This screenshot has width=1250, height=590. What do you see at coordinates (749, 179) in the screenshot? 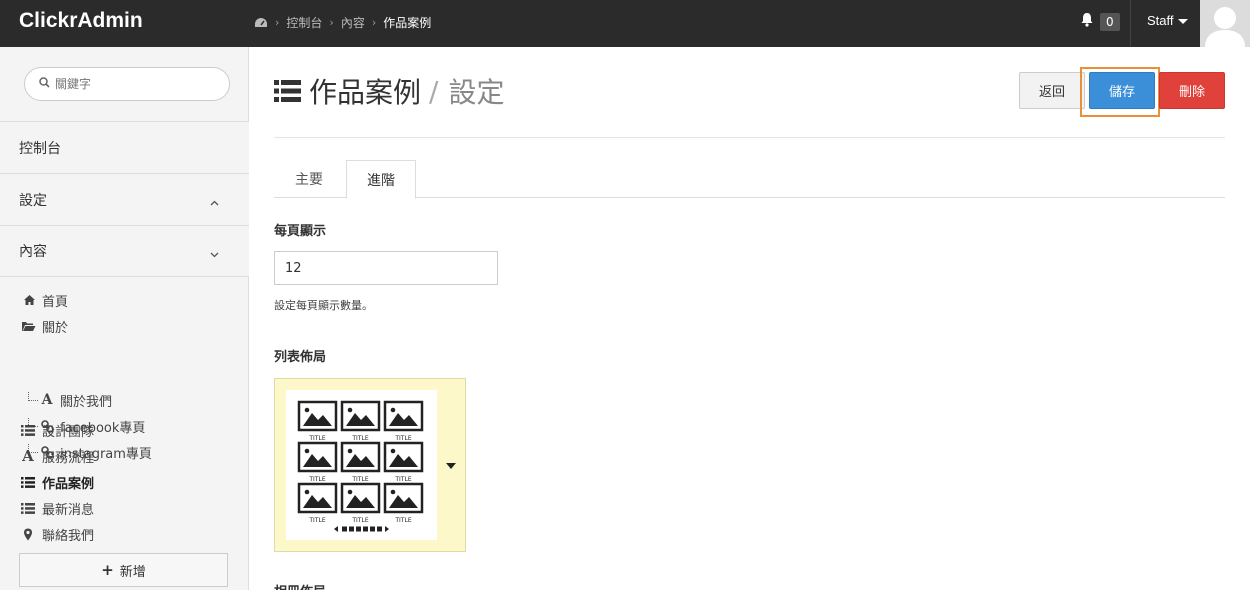
I see `settings-tabs: 主要 進階` at bounding box center [749, 179].